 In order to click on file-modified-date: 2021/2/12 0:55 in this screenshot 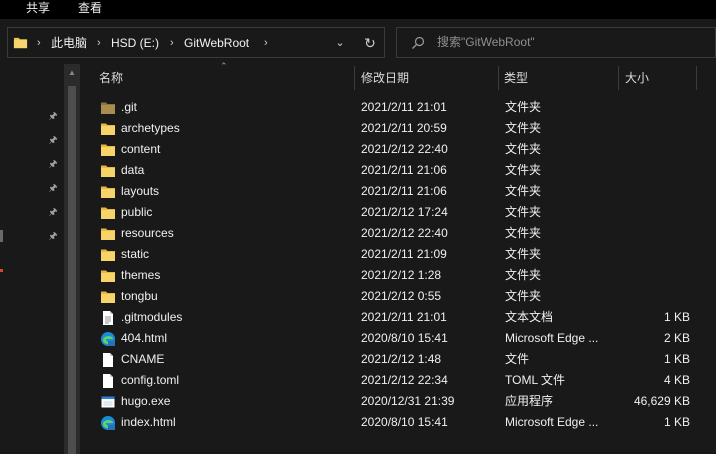, I will do `click(401, 296)`.